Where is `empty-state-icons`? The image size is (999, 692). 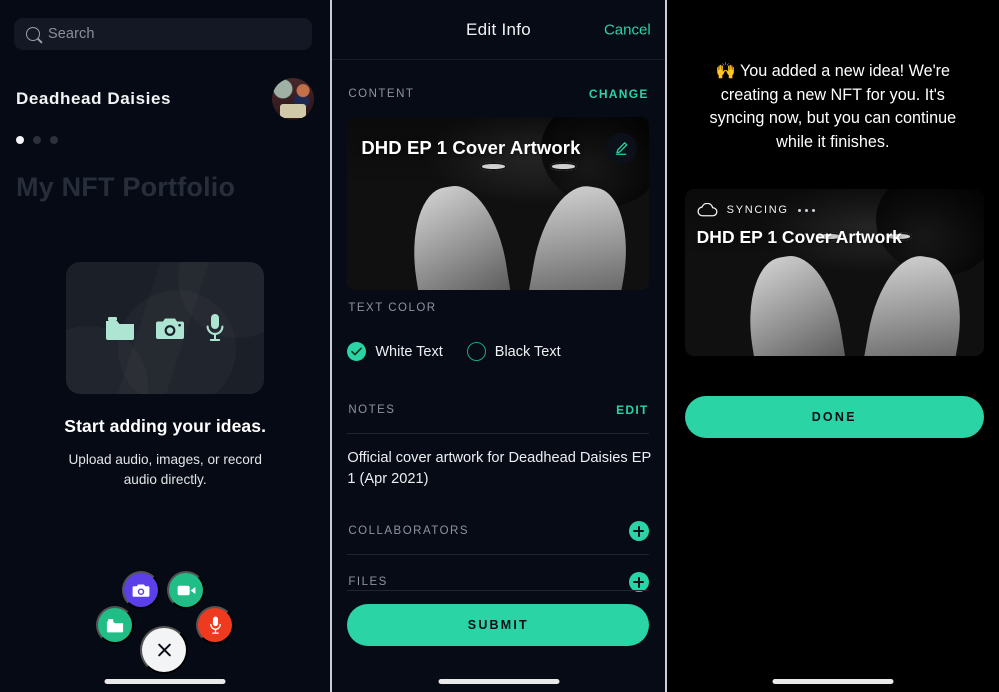 empty-state-icons is located at coordinates (165, 328).